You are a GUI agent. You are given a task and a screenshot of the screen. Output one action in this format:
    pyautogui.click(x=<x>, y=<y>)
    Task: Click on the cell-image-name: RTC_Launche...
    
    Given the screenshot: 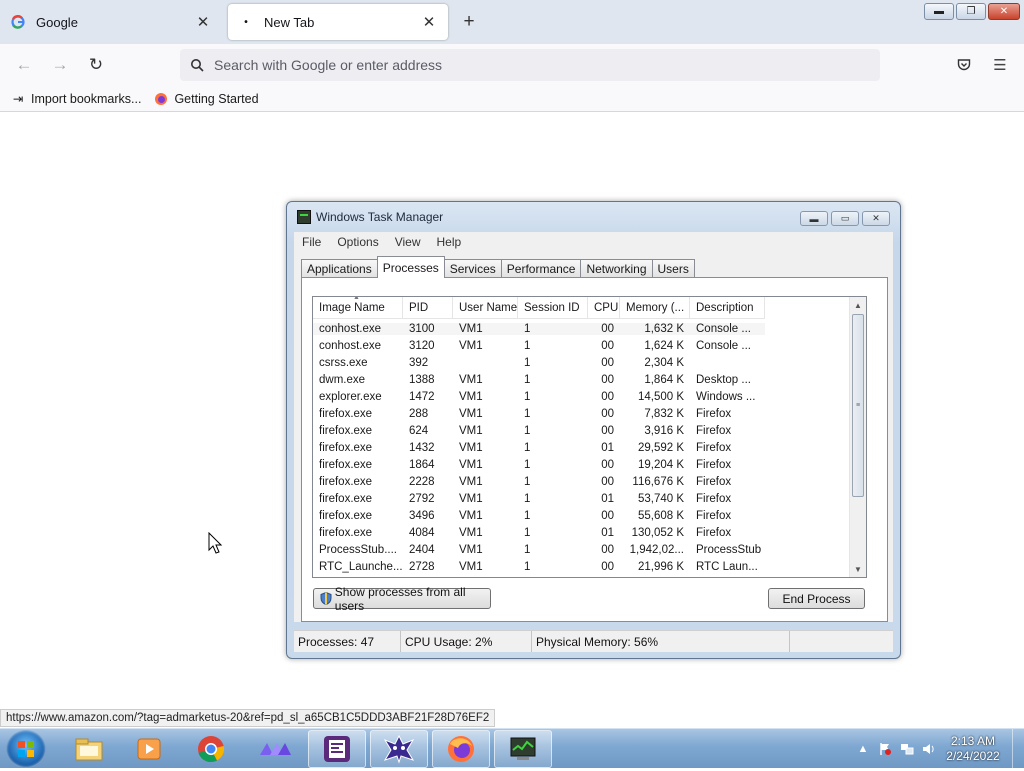 What is the action you would take?
    pyautogui.click(x=361, y=566)
    